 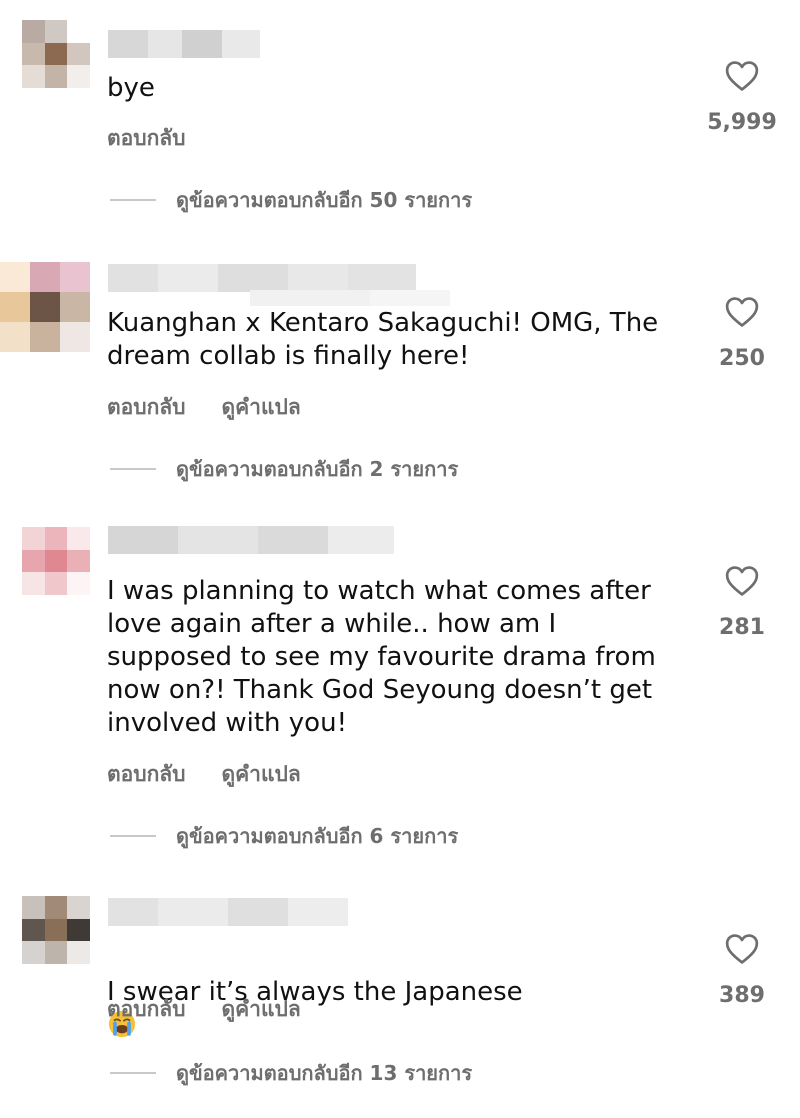 I want to click on view-replies-button: ดูข้อความตอบกลับอีก 2 รายการ, so click(x=284, y=469).